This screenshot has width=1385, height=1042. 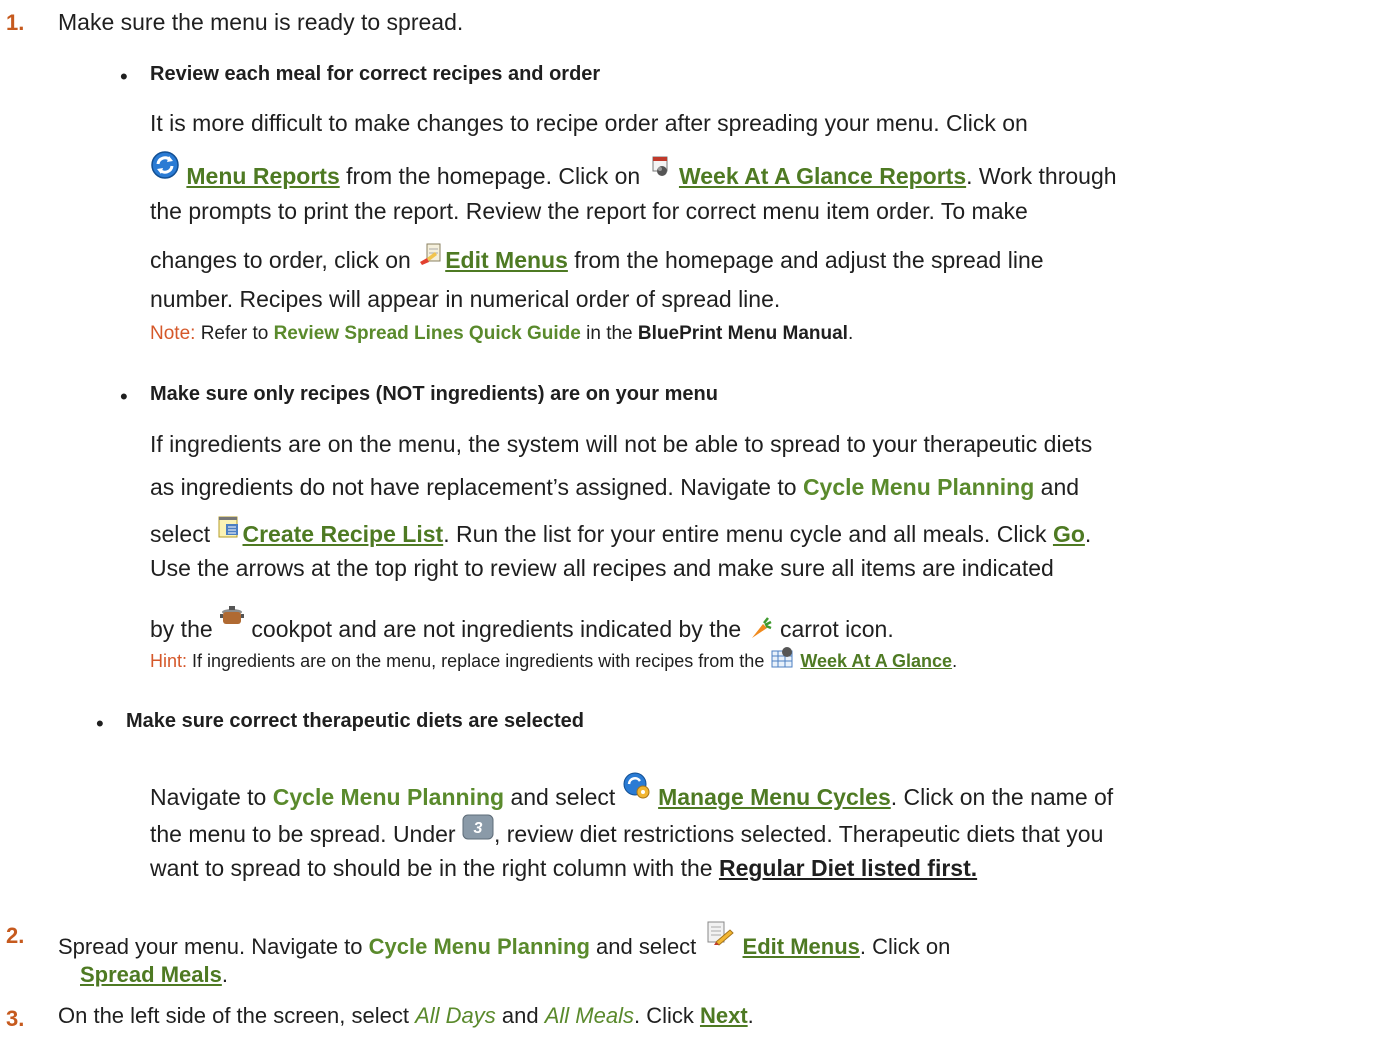 I want to click on blueprint-menu-manual: BluePrint Menu Manual, so click(x=742, y=333).